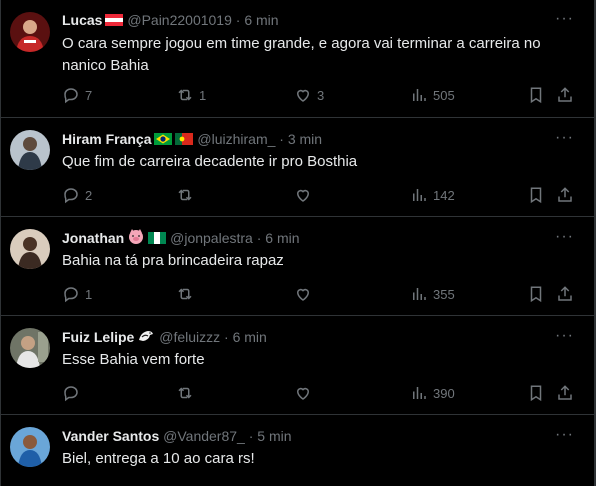 The height and width of the screenshot is (486, 596). What do you see at coordinates (444, 393) in the screenshot?
I see `views-count: 390` at bounding box center [444, 393].